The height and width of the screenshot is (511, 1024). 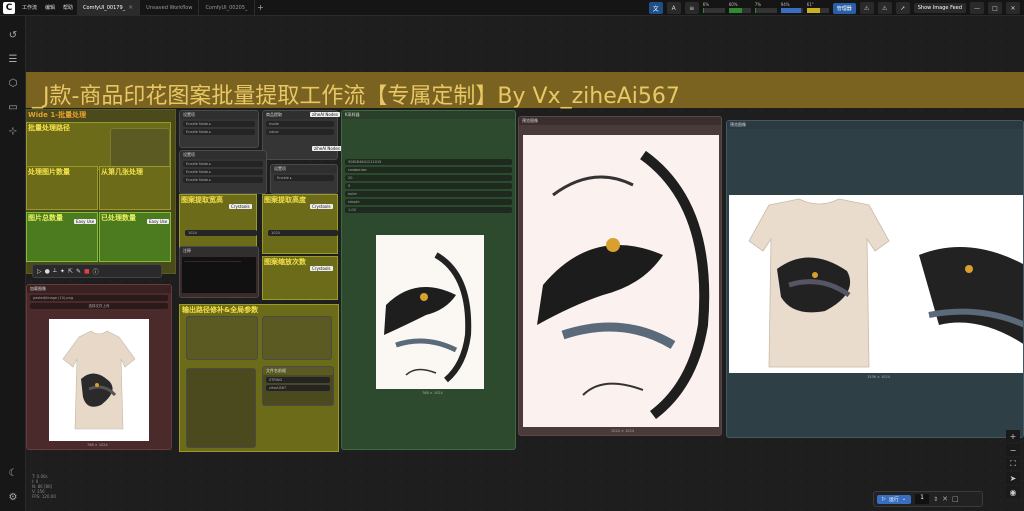 I want to click on color-icon: ●, so click(x=47, y=271).